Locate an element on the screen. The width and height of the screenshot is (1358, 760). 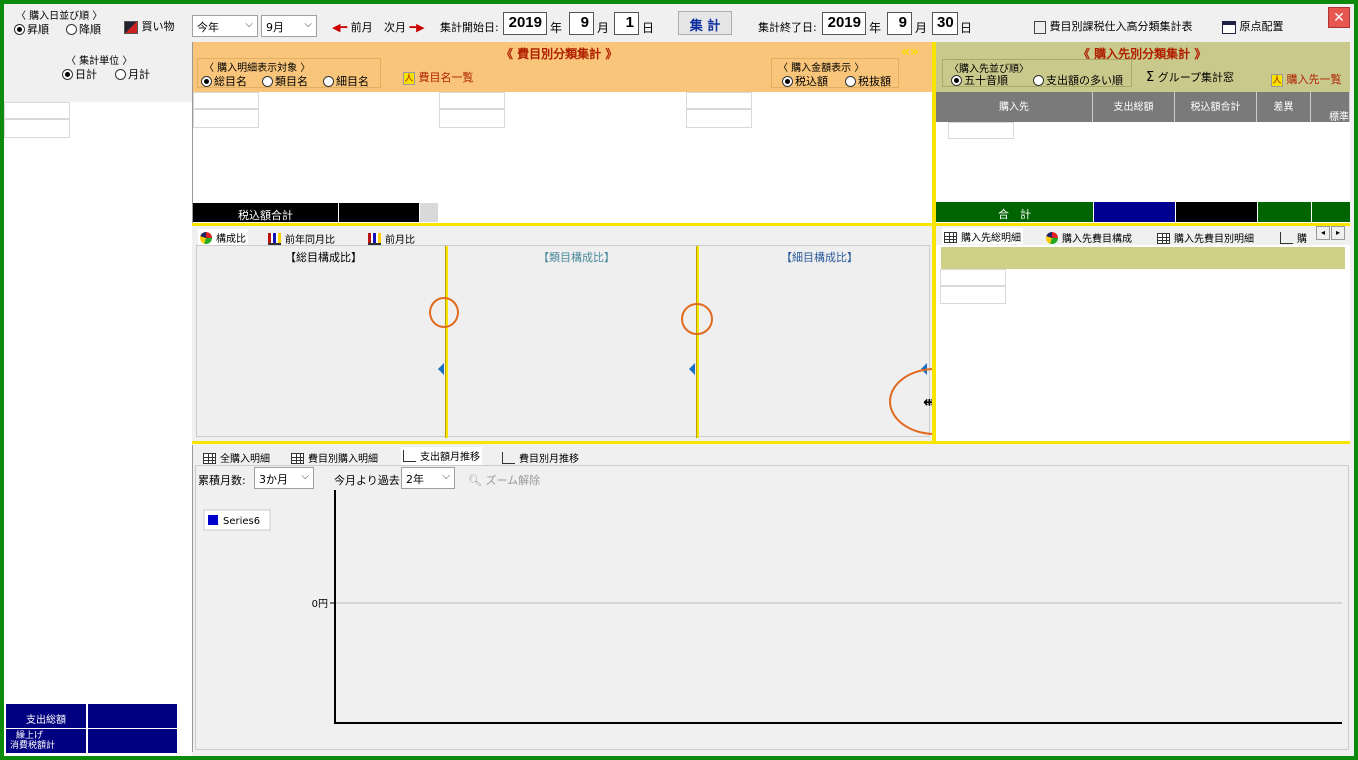
tab-vendor-category-details: 購入先費目別明細 is located at coordinates (1205, 237).